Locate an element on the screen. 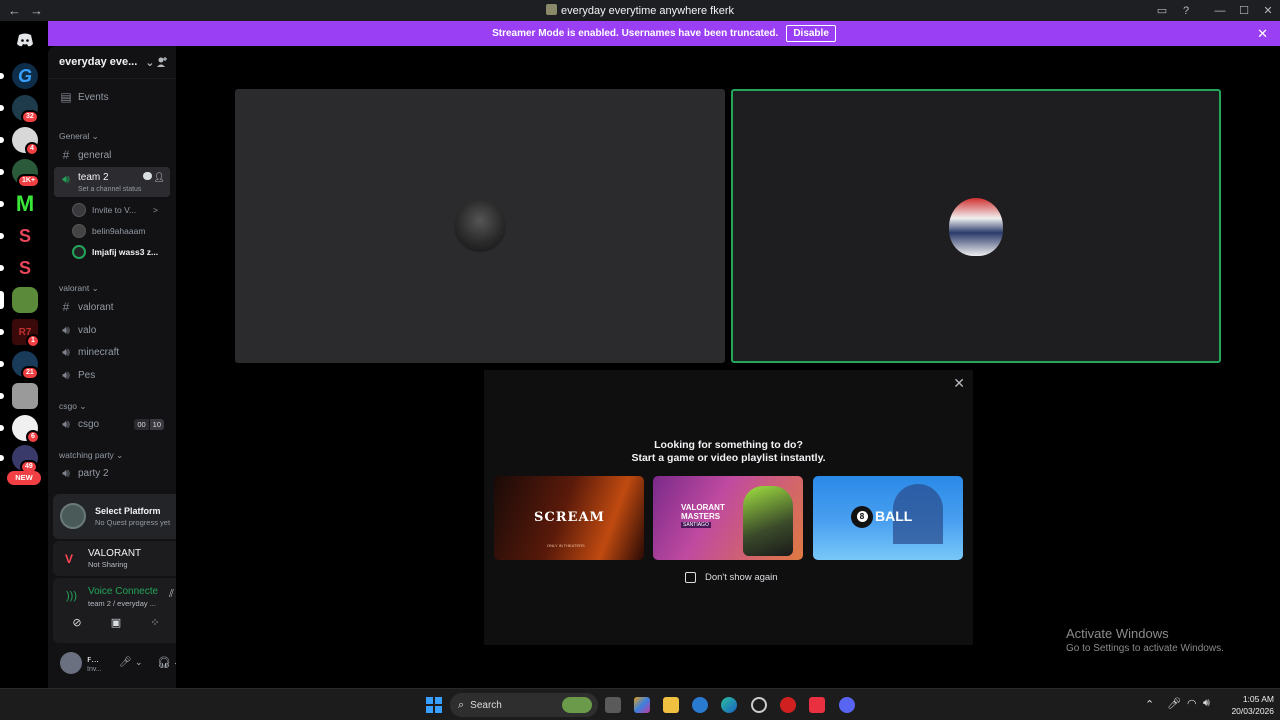 The width and height of the screenshot is (1280, 720). search-placeholder: Search is located at coordinates (486, 705).